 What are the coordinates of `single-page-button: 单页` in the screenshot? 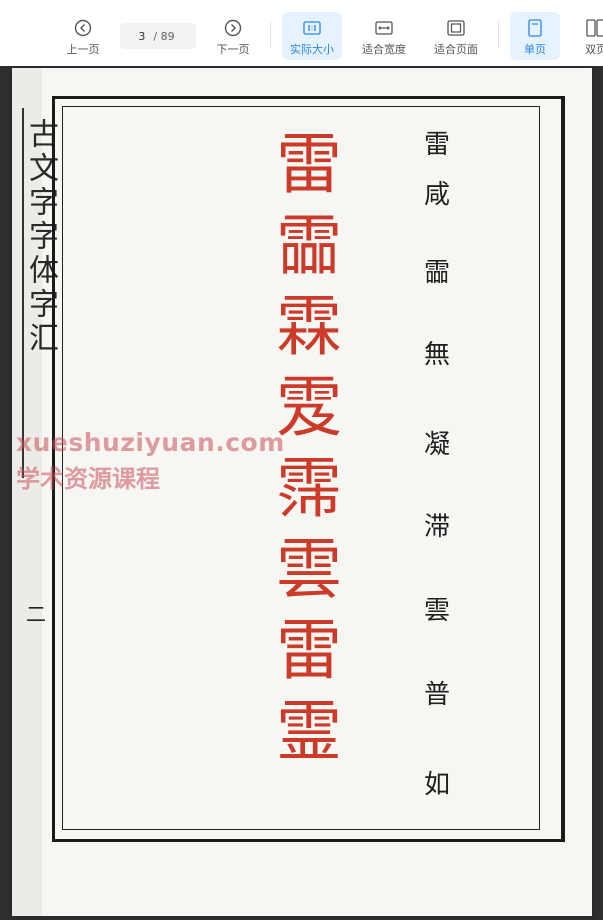 It's located at (535, 36).